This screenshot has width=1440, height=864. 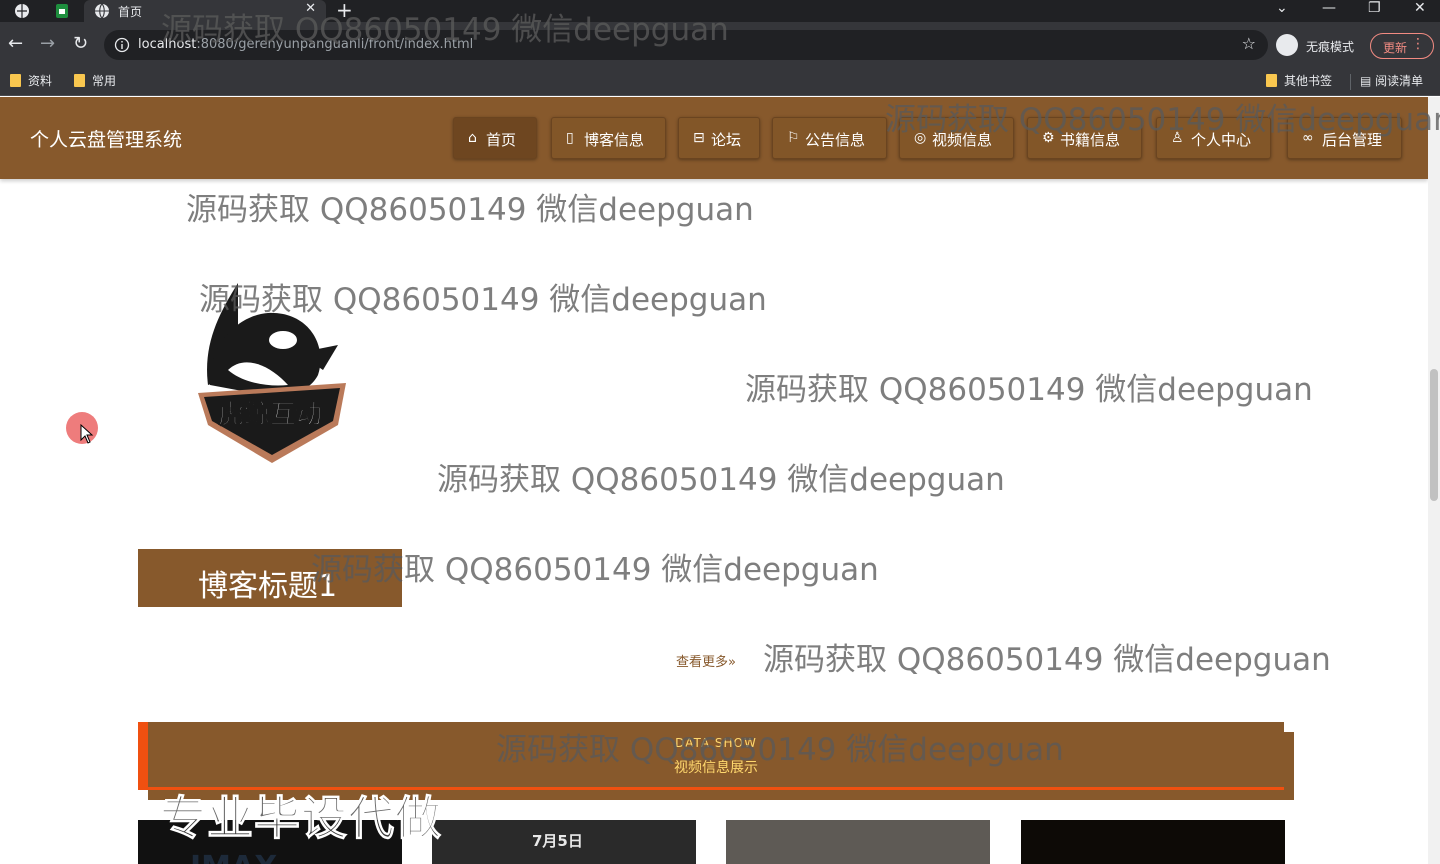 What do you see at coordinates (1177, 138) in the screenshot?
I see `user-icon: ♙` at bounding box center [1177, 138].